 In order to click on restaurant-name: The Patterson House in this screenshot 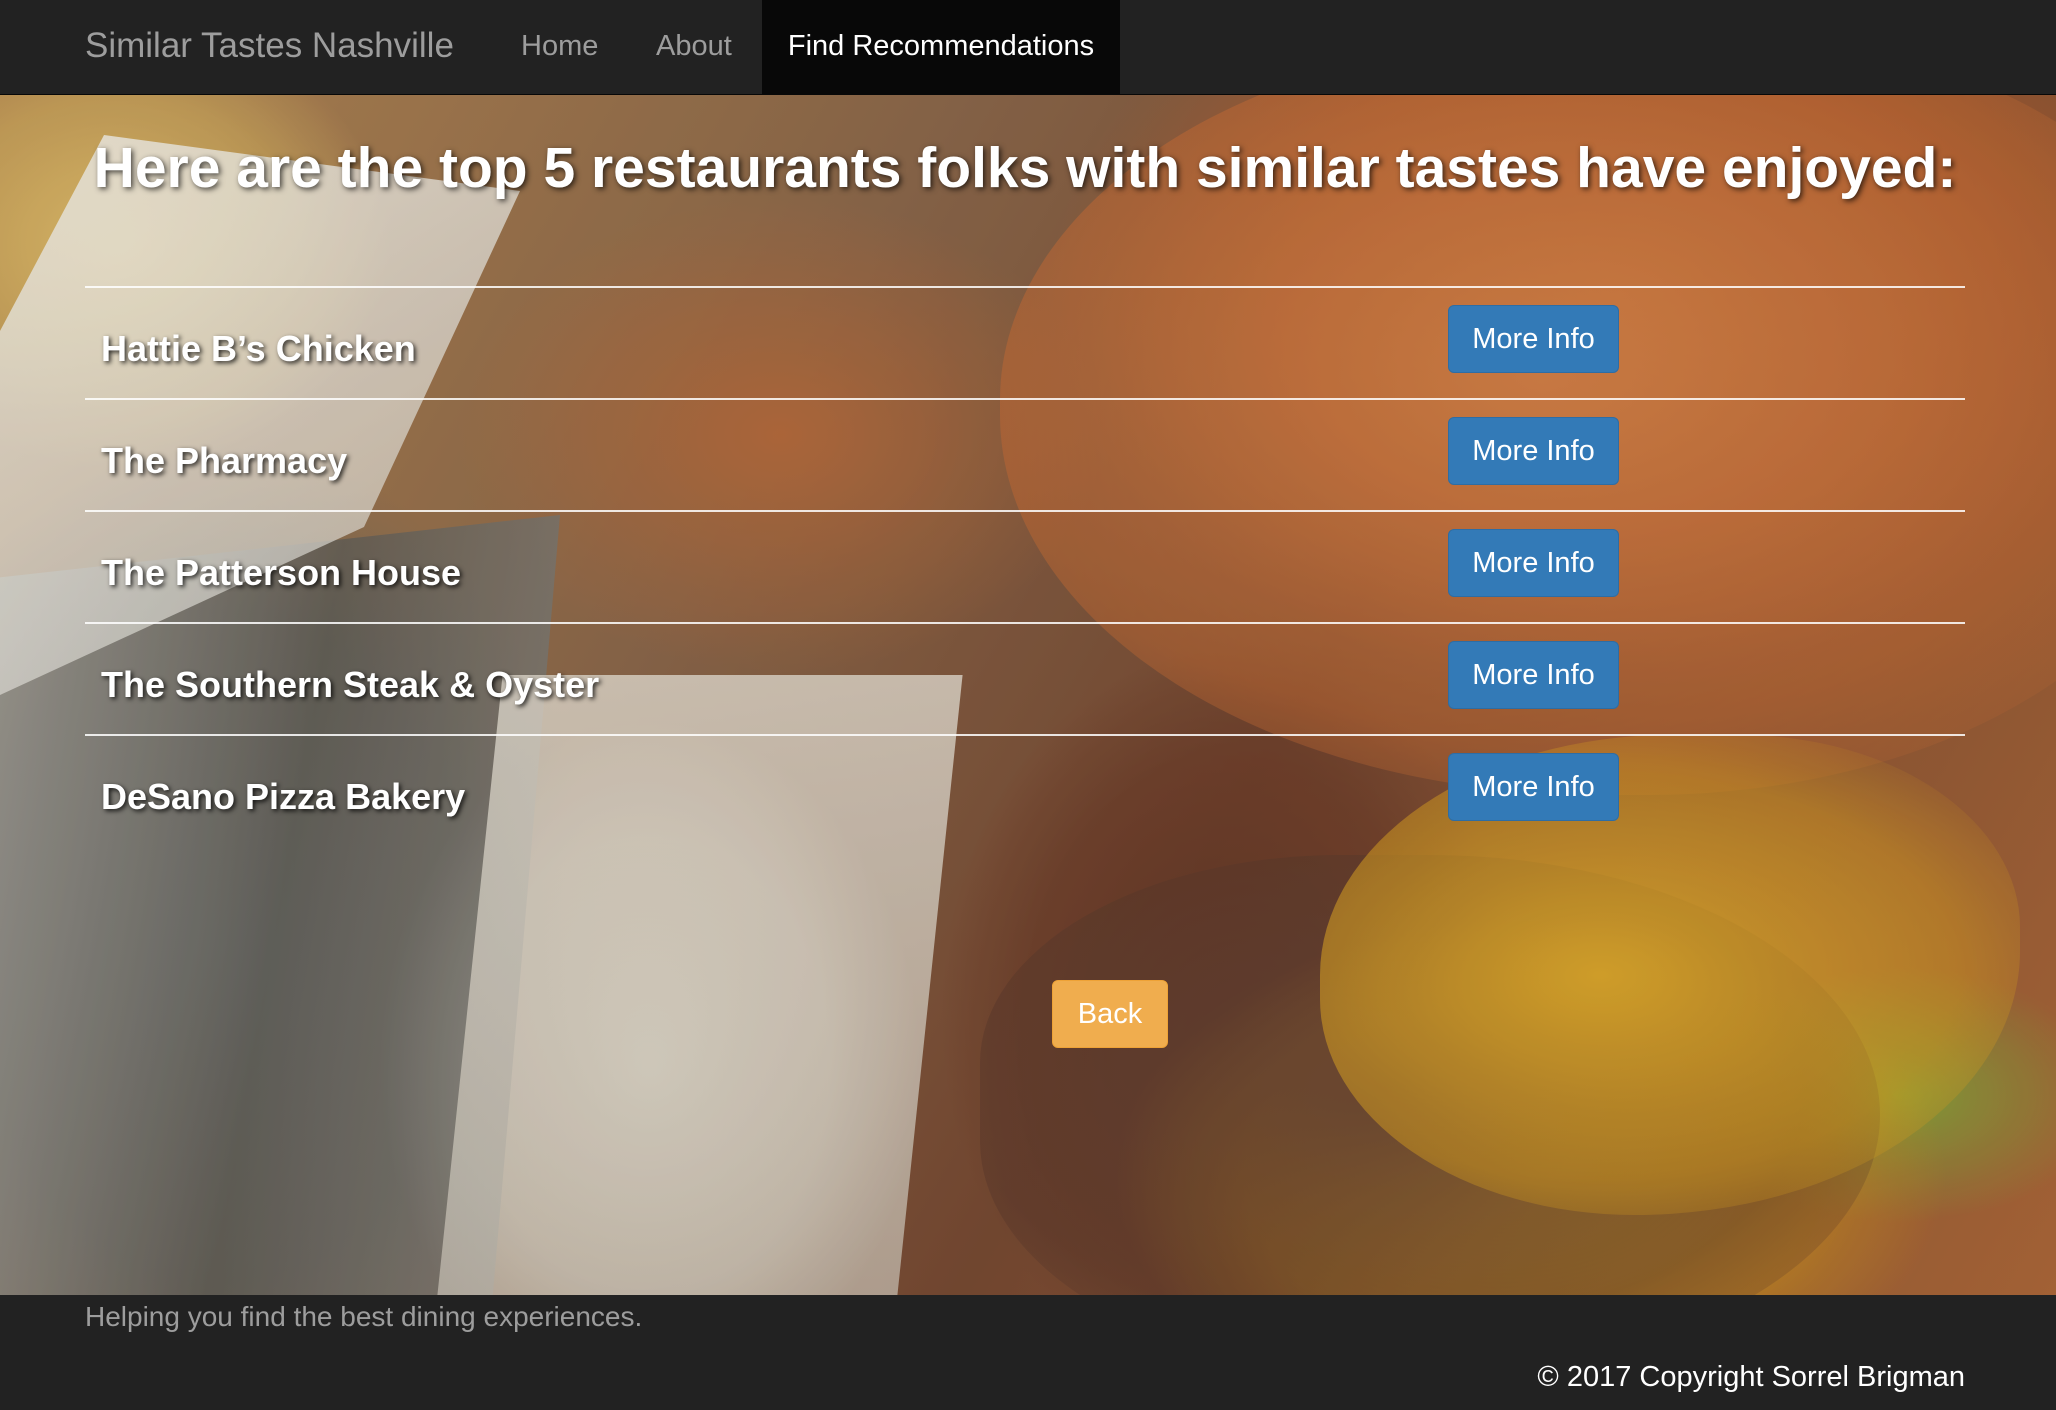, I will do `click(281, 572)`.